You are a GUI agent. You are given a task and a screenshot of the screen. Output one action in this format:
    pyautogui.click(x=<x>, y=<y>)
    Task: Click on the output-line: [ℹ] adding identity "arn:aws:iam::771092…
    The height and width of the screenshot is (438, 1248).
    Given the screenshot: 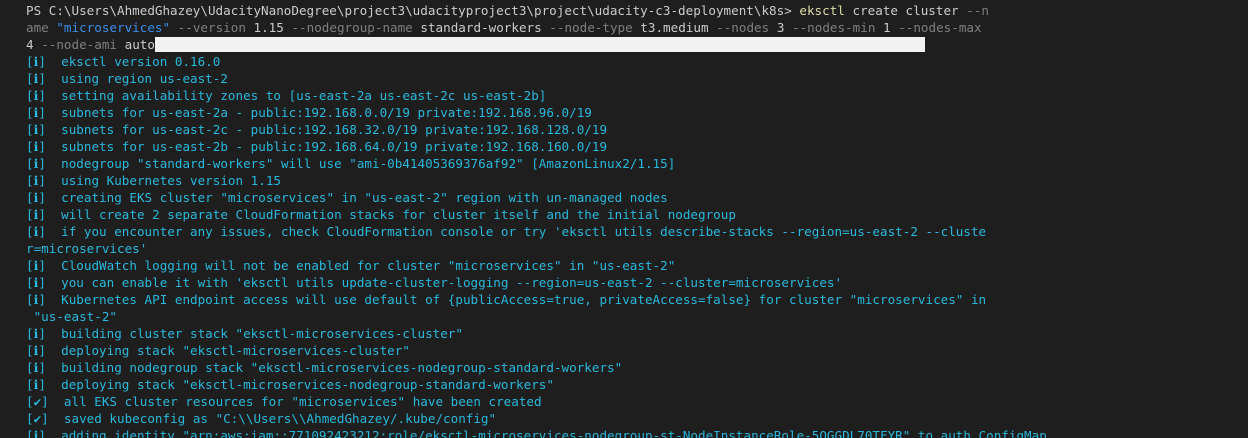 What is the action you would take?
    pyautogui.click(x=624, y=432)
    